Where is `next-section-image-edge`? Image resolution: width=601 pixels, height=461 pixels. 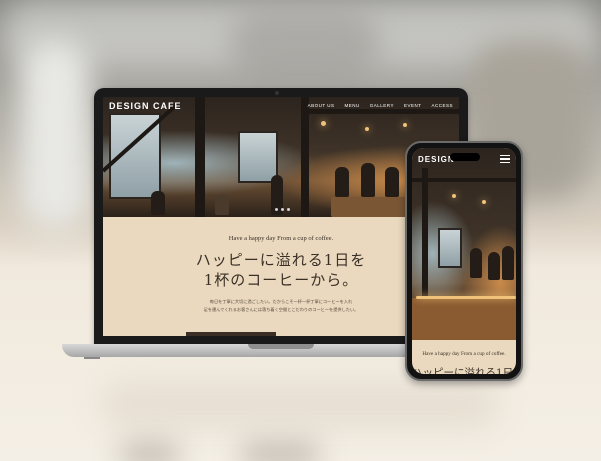 next-section-image-edge is located at coordinates (231, 334).